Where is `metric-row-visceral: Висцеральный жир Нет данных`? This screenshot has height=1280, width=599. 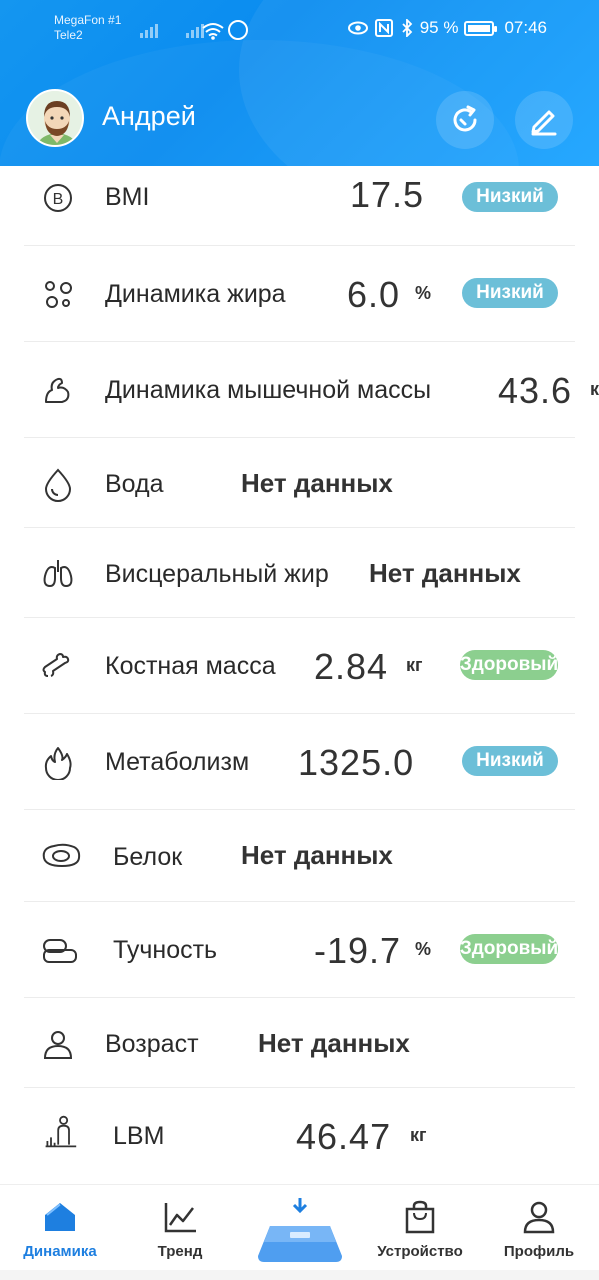
metric-row-visceral: Висцеральный жир Нет данных is located at coordinates (299, 573).